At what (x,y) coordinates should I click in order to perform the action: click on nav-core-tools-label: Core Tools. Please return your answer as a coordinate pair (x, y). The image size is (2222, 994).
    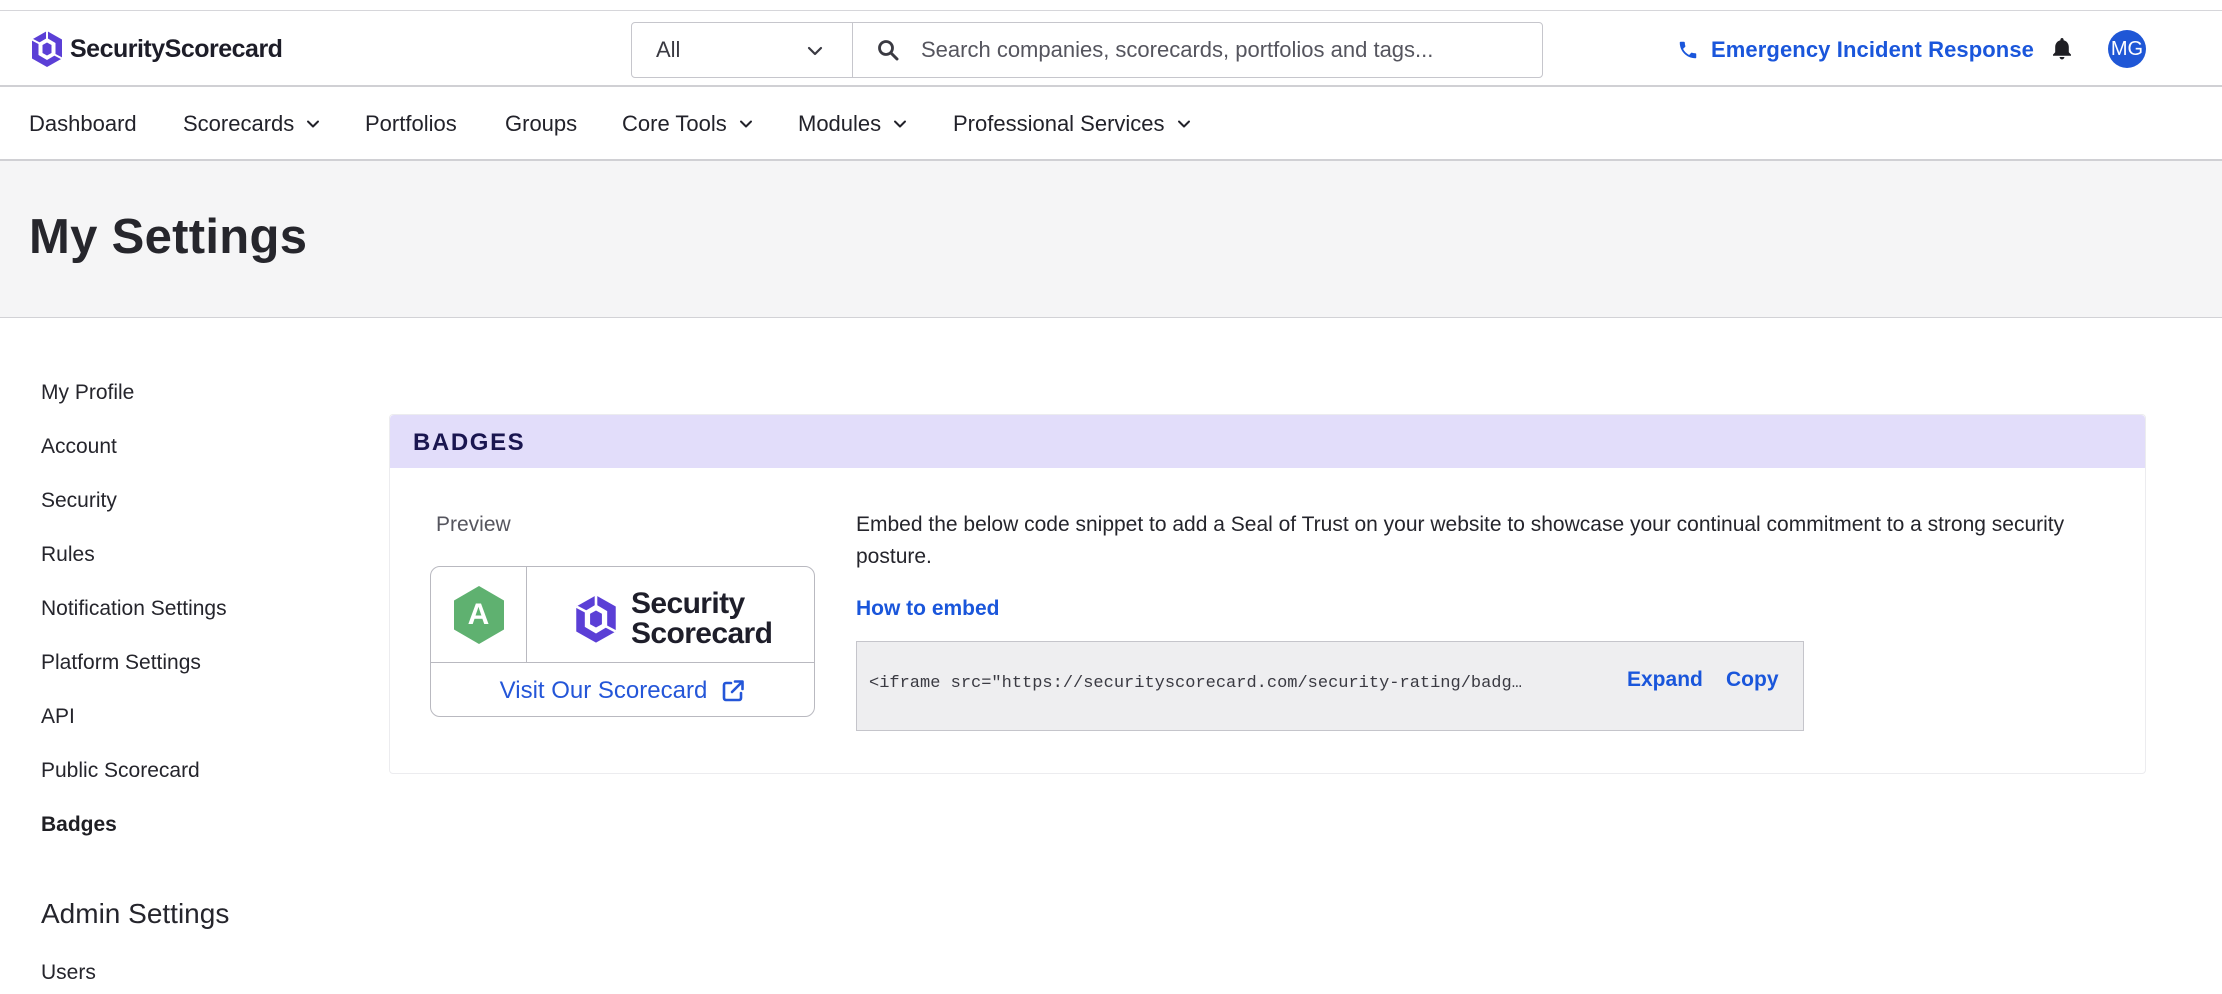
    Looking at the image, I should click on (674, 123).